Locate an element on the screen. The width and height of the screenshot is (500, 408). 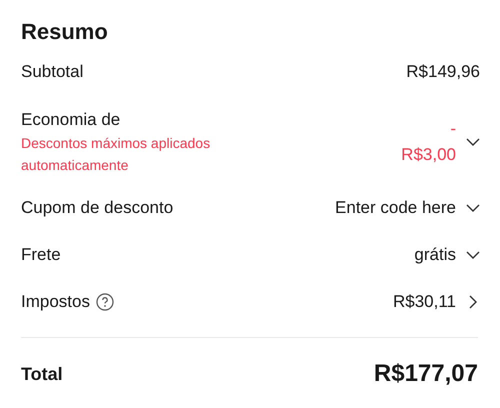
row-value: grátis is located at coordinates (435, 255).